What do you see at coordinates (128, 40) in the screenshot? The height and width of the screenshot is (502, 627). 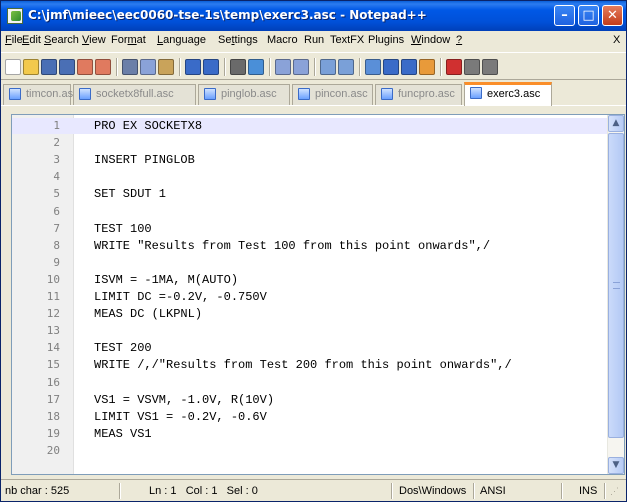 I see `menu-item-Format: Format` at bounding box center [128, 40].